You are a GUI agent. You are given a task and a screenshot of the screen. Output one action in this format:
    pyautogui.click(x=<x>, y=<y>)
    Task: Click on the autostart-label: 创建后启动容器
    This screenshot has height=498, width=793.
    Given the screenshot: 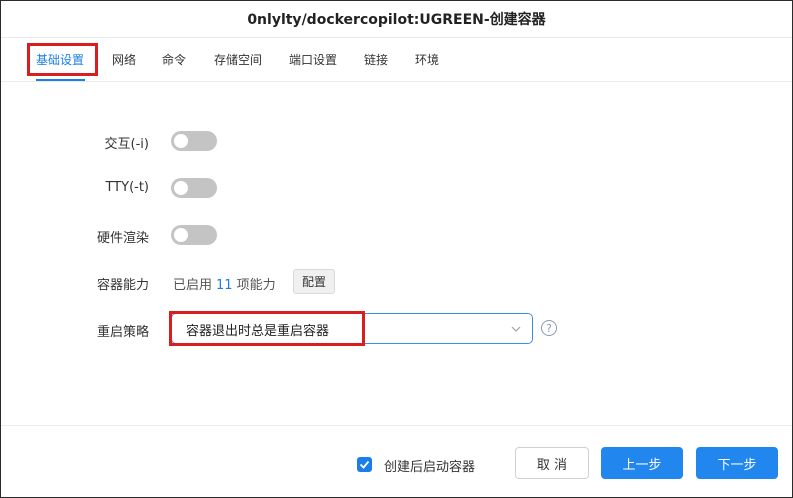 What is the action you would take?
    pyautogui.click(x=429, y=465)
    